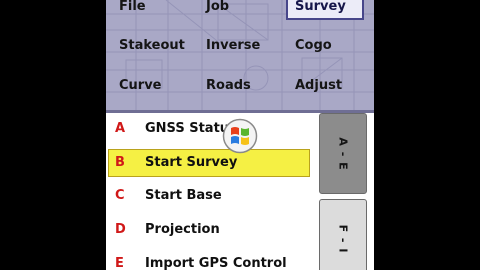  What do you see at coordinates (325, 46) in the screenshot?
I see `menu-cogo-button: Cogo` at bounding box center [325, 46].